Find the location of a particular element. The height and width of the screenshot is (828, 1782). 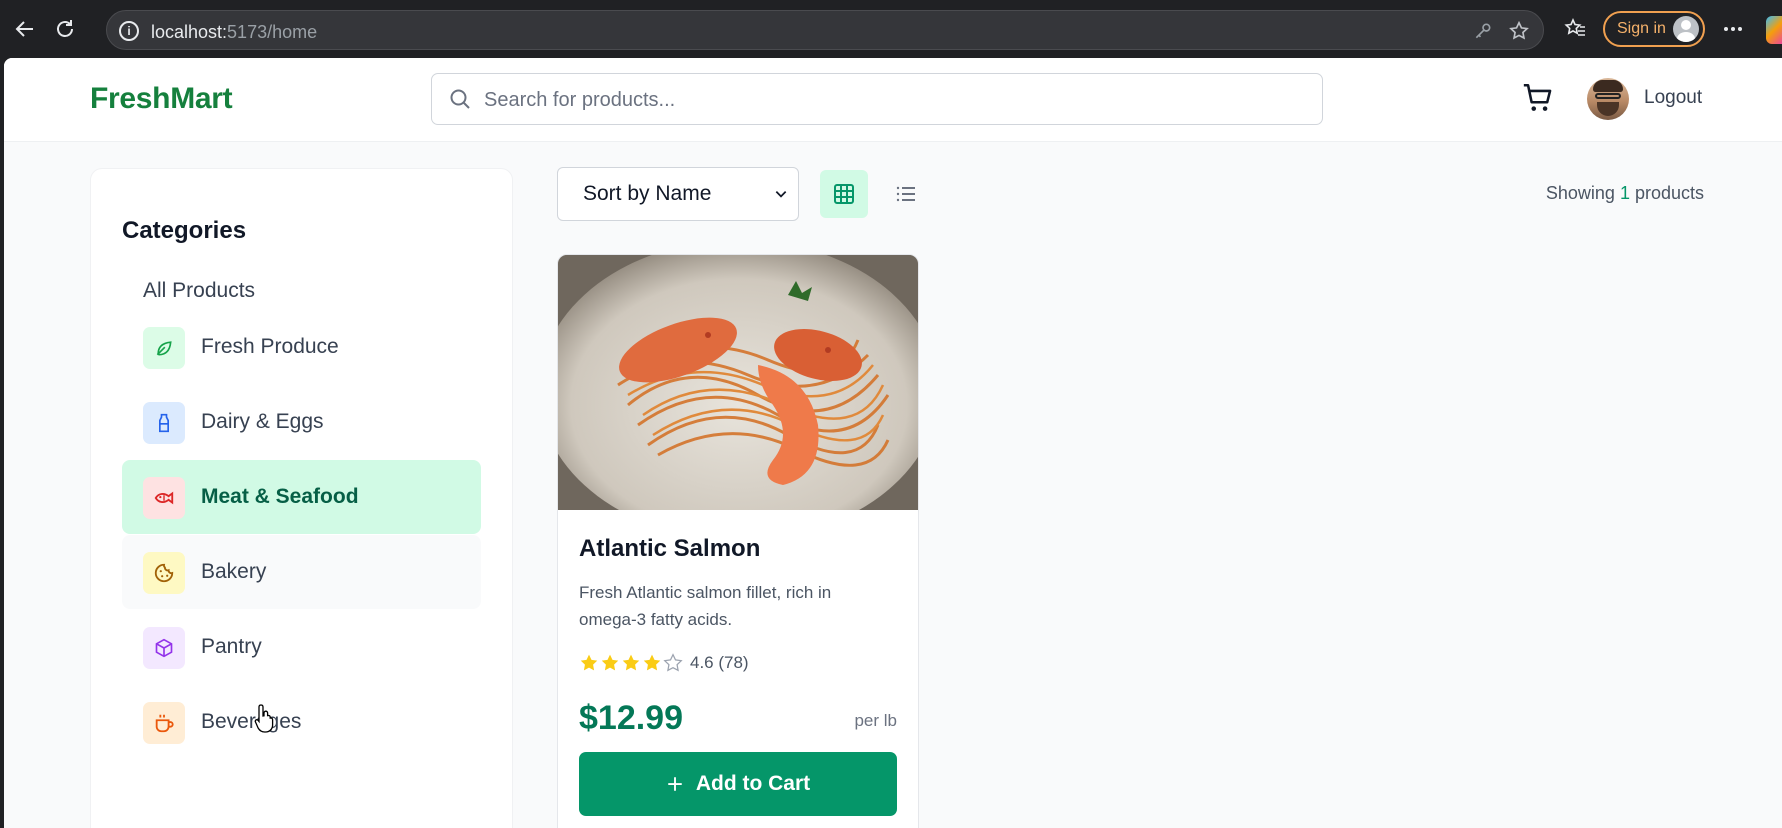

site-header: FreshMart Logout is located at coordinates (893, 100).